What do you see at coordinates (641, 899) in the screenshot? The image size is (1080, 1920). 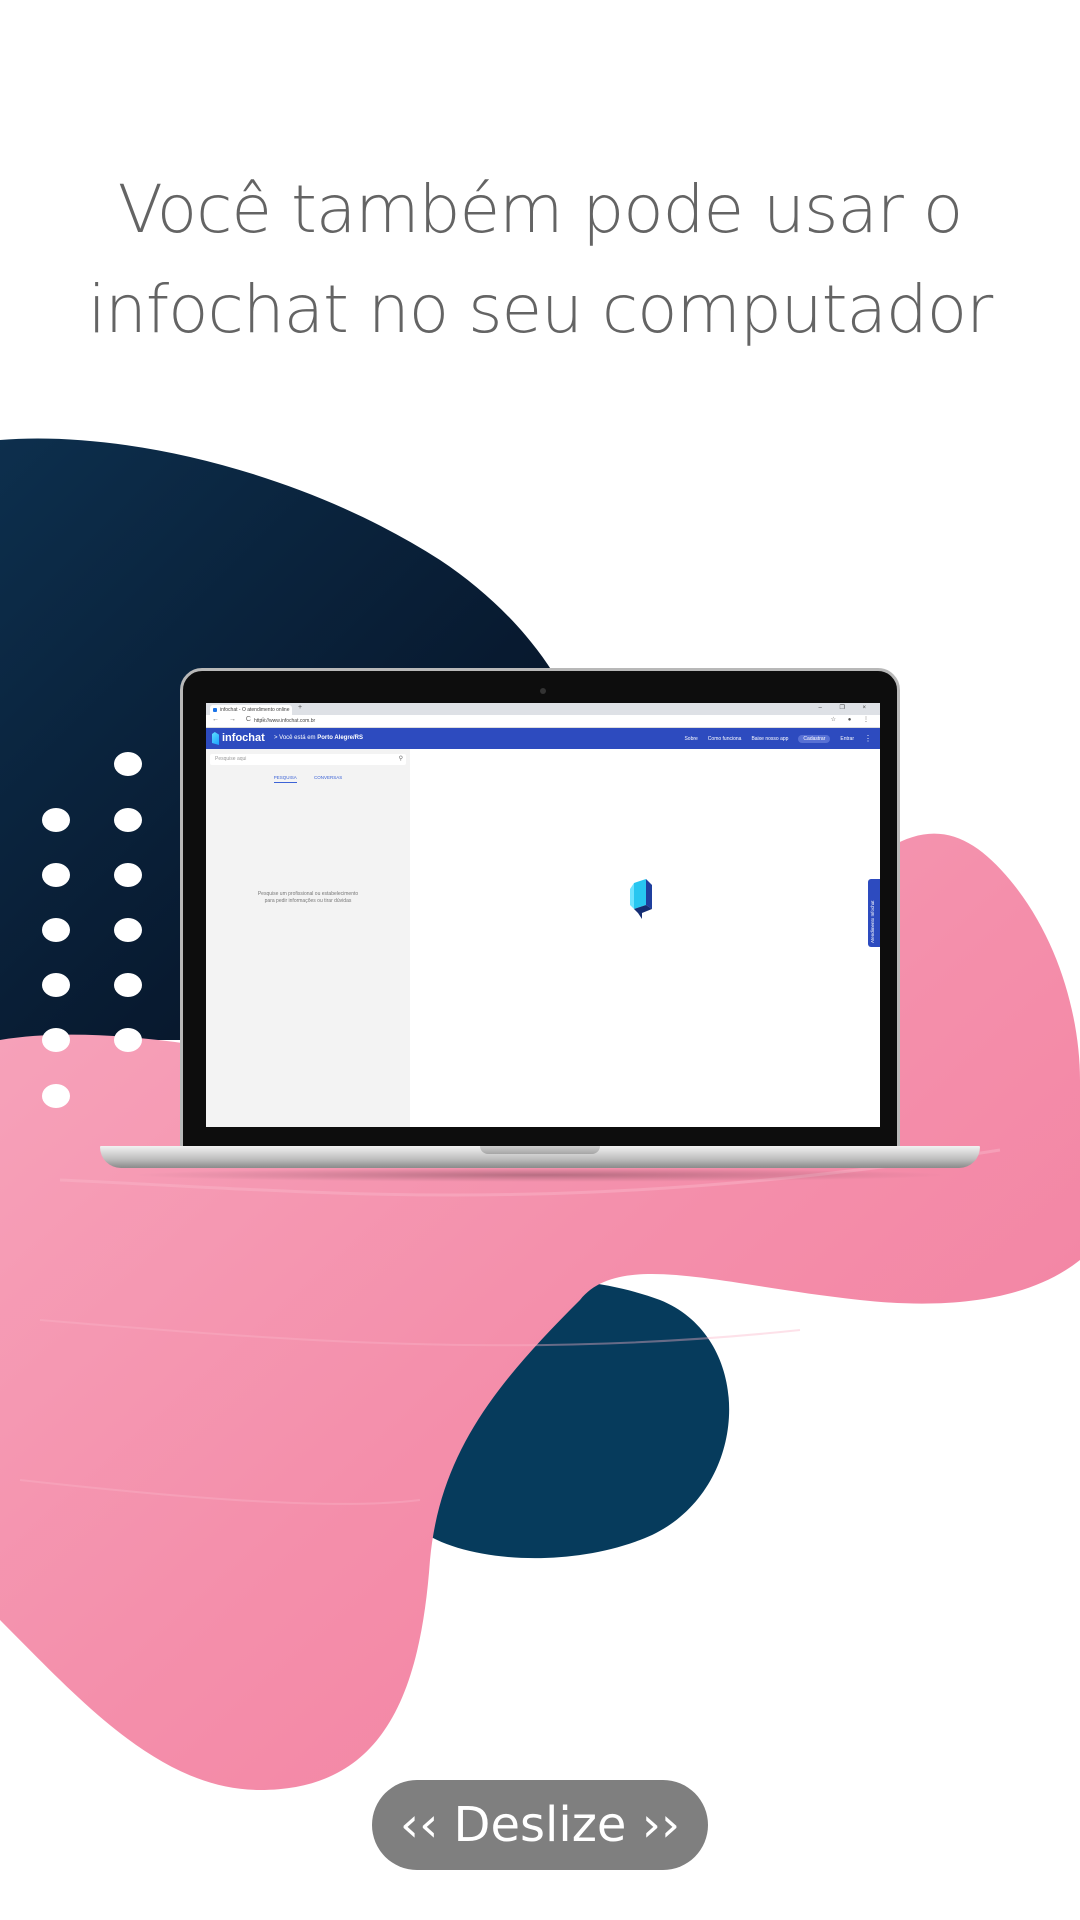 I see `infochat-center-logo-icon` at bounding box center [641, 899].